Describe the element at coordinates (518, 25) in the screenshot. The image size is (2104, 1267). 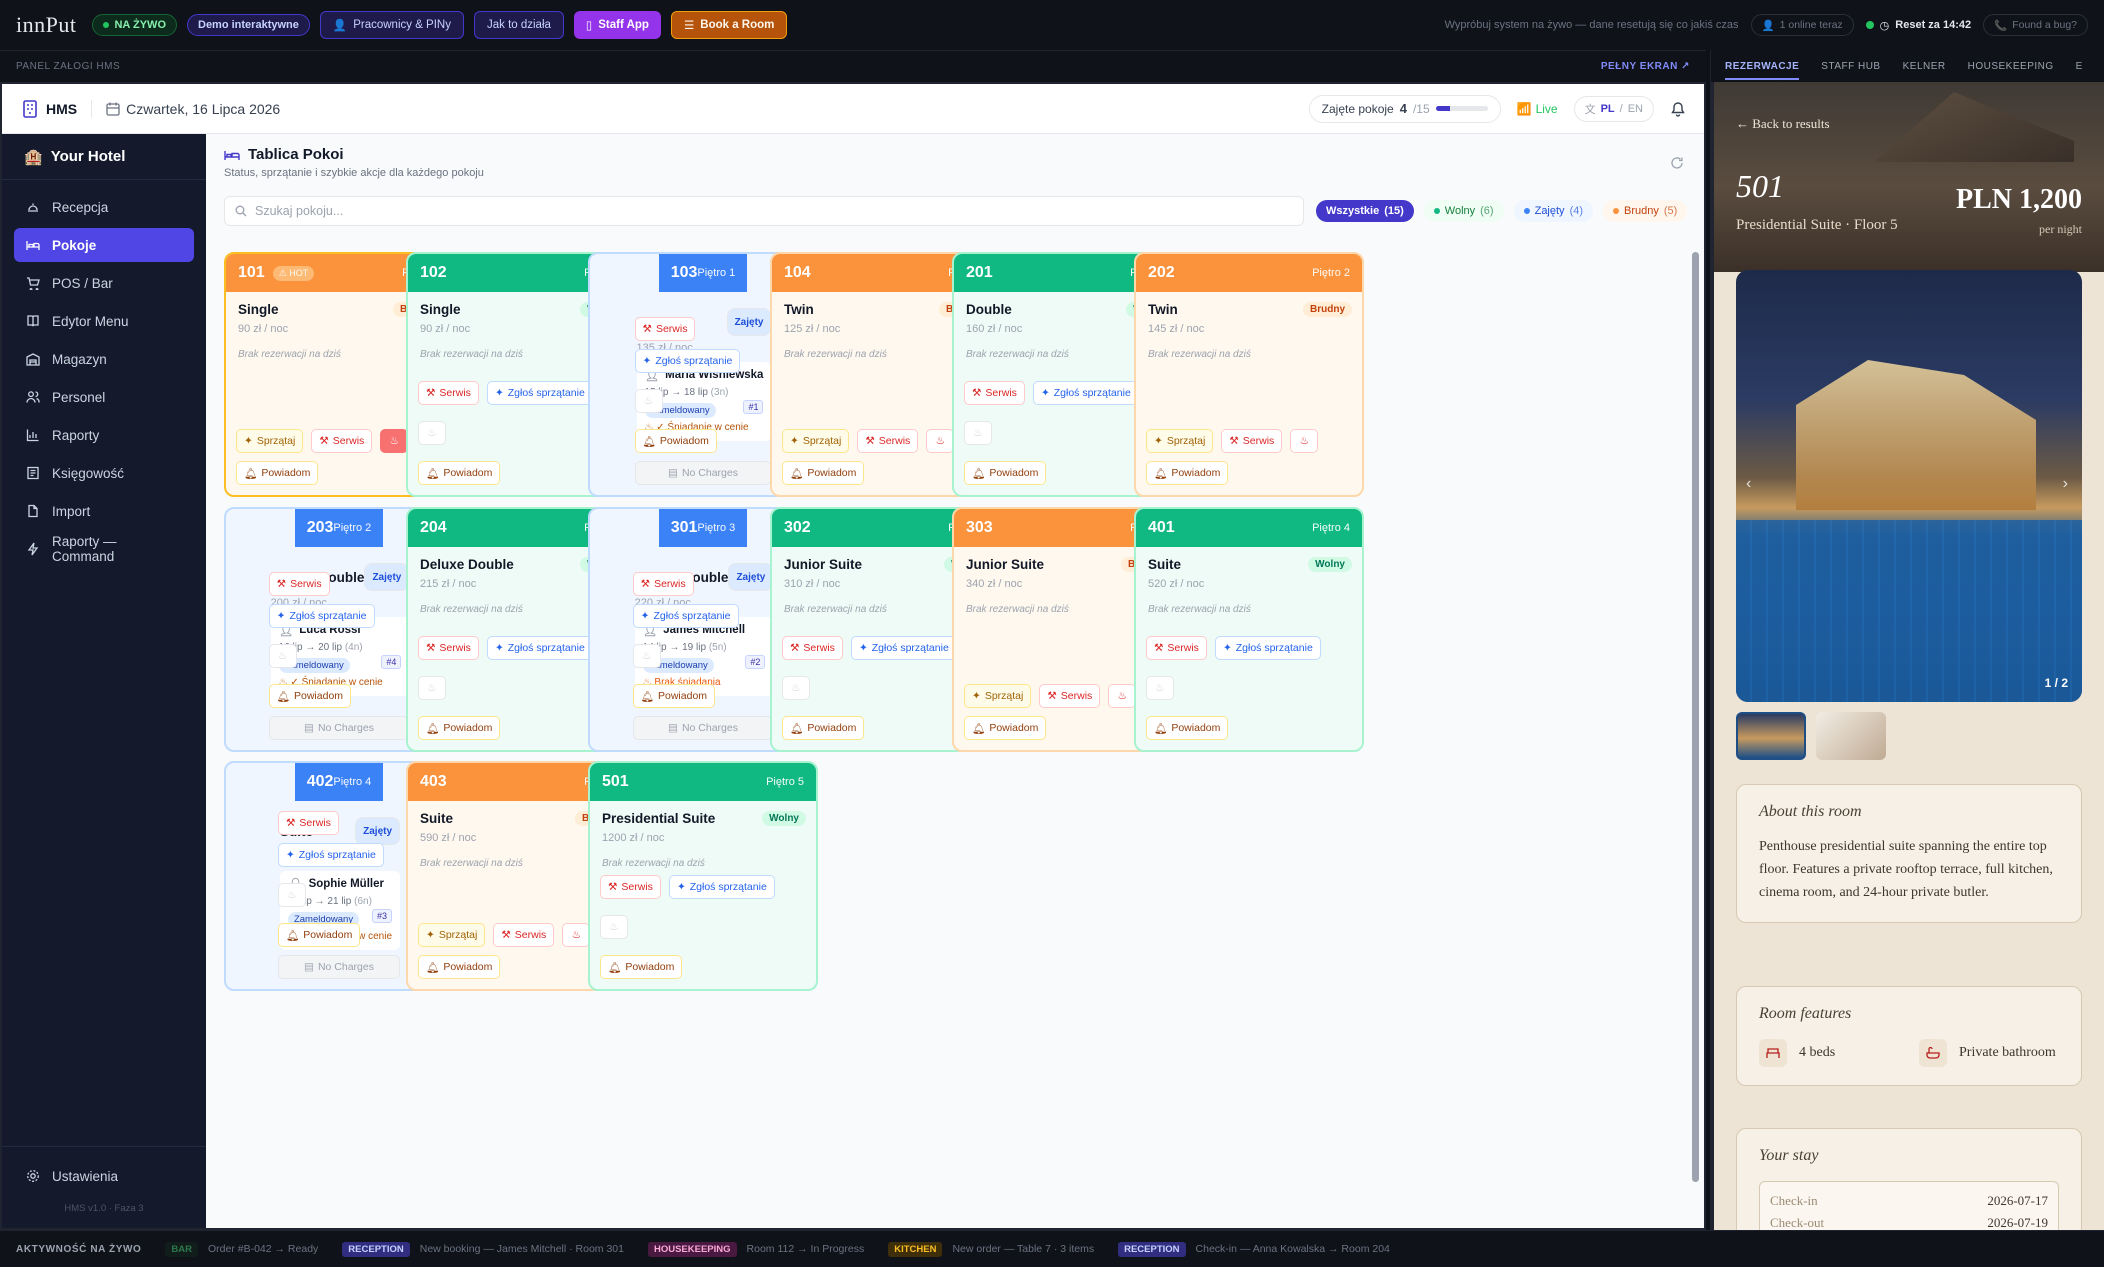
I see `how-it-works-button: Jak to działa` at that location.